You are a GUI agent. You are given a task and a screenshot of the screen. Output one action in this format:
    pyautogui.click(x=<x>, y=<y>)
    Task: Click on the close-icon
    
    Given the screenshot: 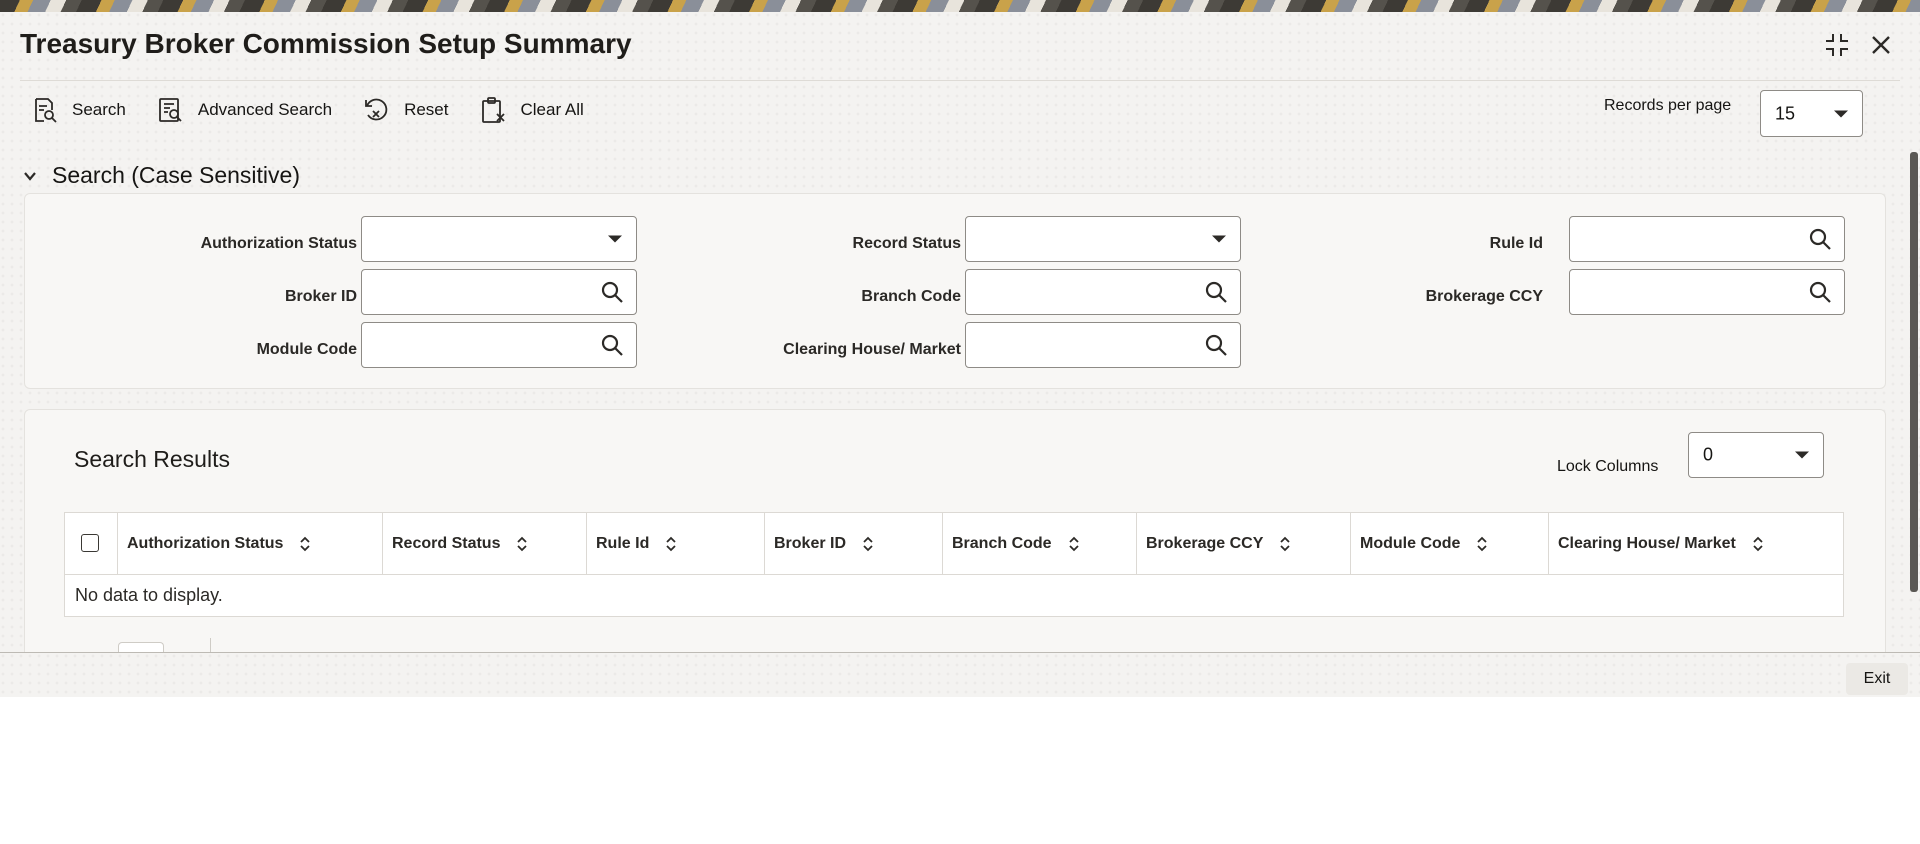 What is the action you would take?
    pyautogui.click(x=1881, y=45)
    